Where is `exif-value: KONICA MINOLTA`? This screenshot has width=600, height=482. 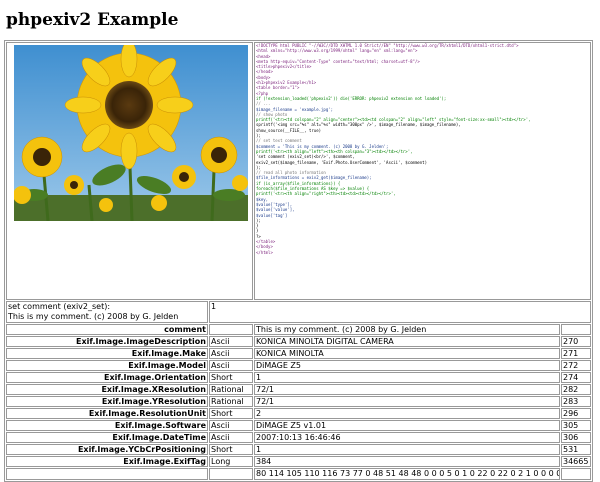 exif-value: KONICA MINOLTA is located at coordinates (407, 353).